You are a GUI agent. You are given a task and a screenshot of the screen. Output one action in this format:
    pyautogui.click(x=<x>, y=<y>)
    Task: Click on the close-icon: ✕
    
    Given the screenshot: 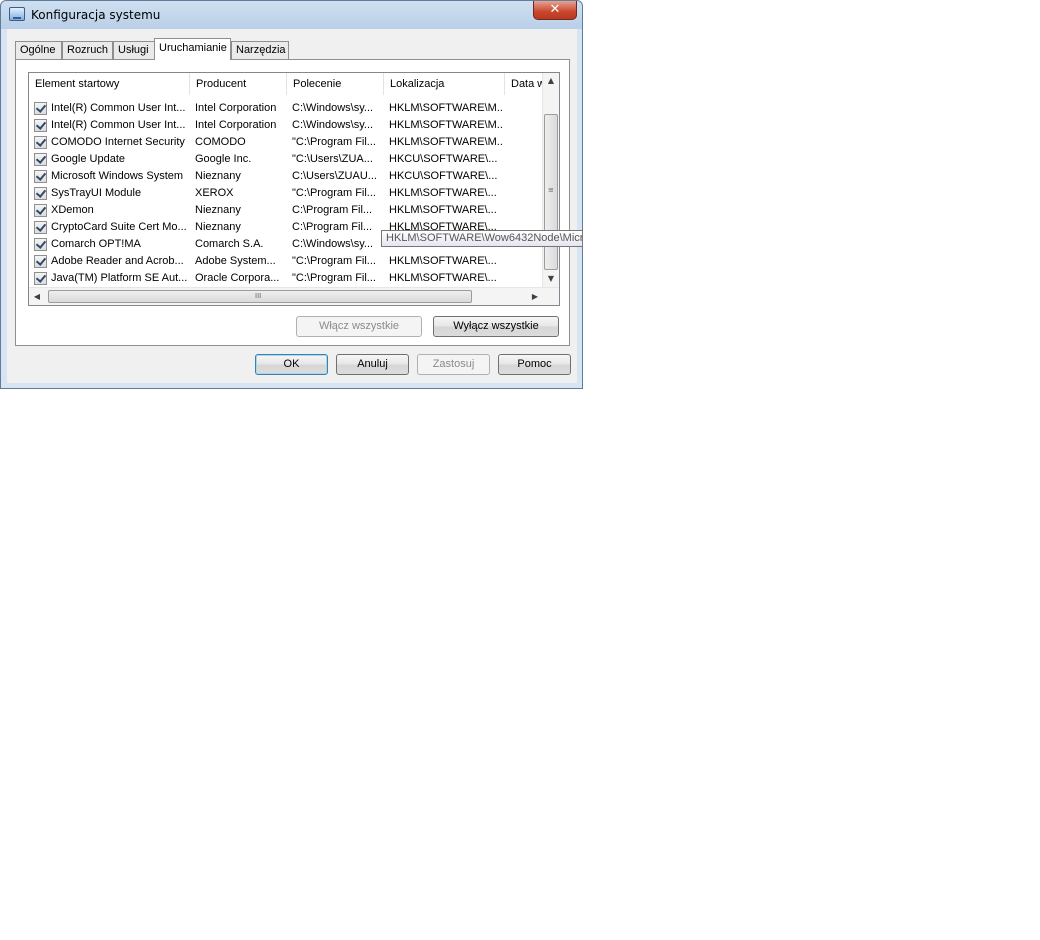 What is the action you would take?
    pyautogui.click(x=555, y=9)
    